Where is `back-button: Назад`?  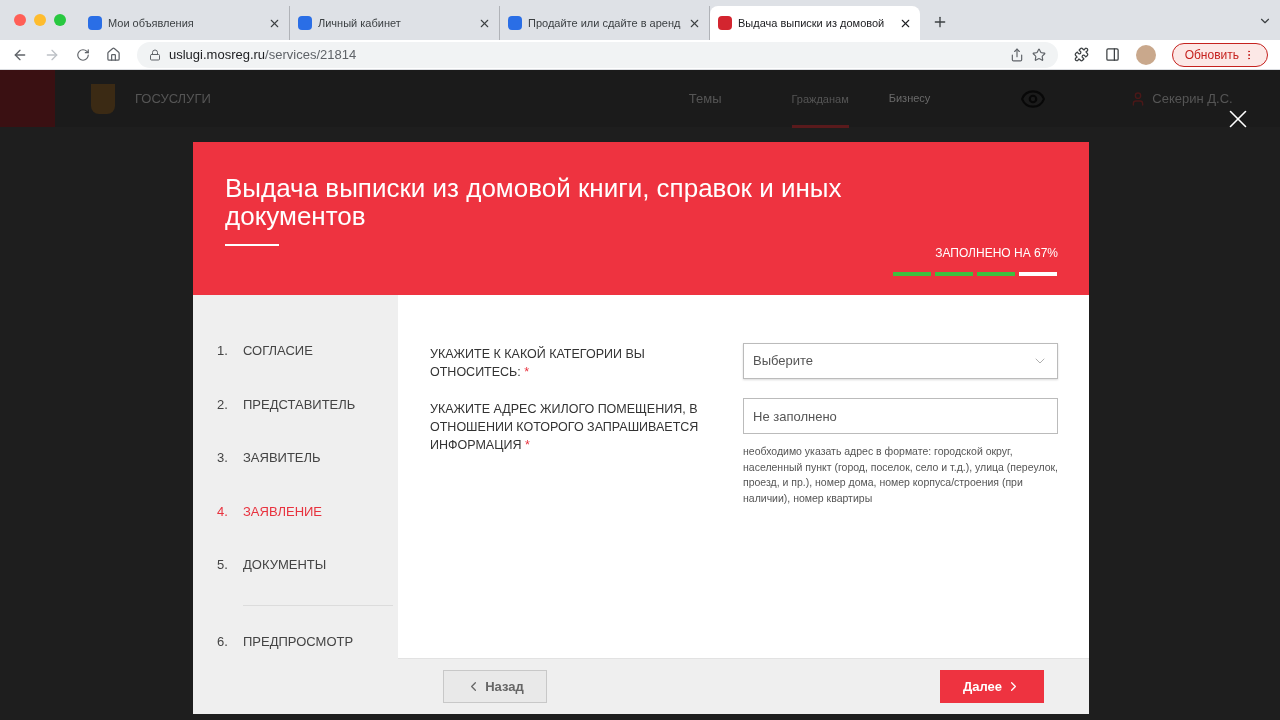 back-button: Назад is located at coordinates (495, 686).